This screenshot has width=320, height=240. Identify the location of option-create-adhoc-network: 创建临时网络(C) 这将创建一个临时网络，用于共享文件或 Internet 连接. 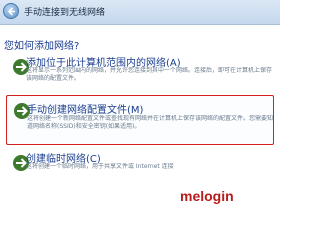
(140, 164).